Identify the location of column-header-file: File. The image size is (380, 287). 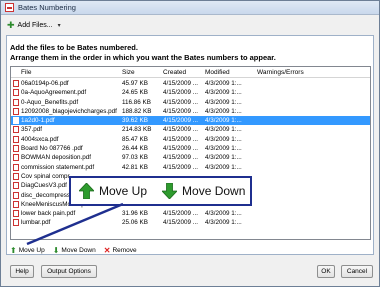
(70, 72).